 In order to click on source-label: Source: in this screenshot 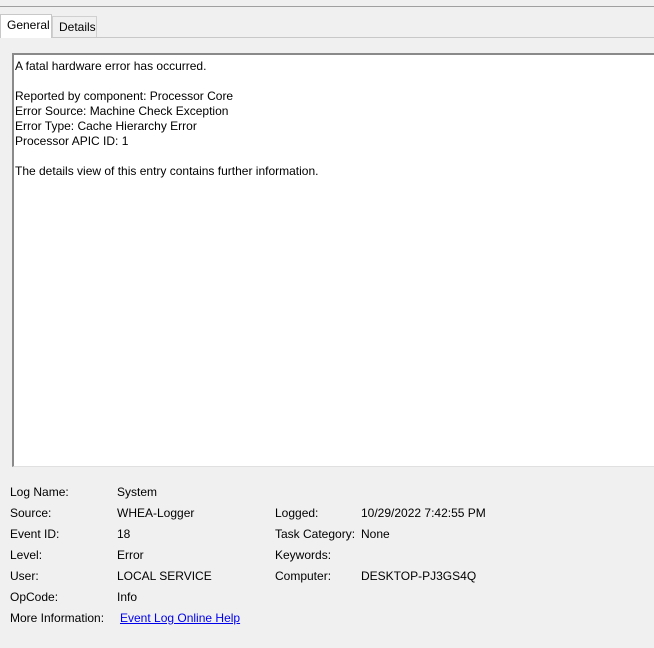, I will do `click(31, 513)`.